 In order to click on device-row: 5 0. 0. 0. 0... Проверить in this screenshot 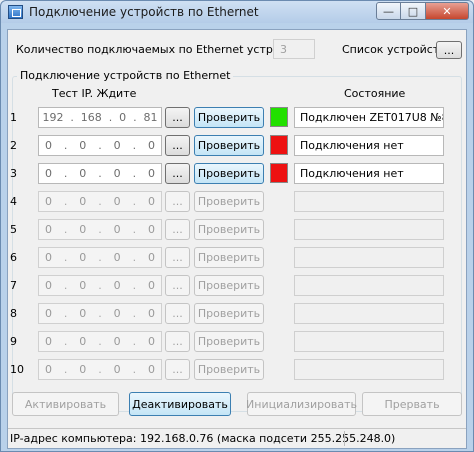, I will do `click(238, 230)`.